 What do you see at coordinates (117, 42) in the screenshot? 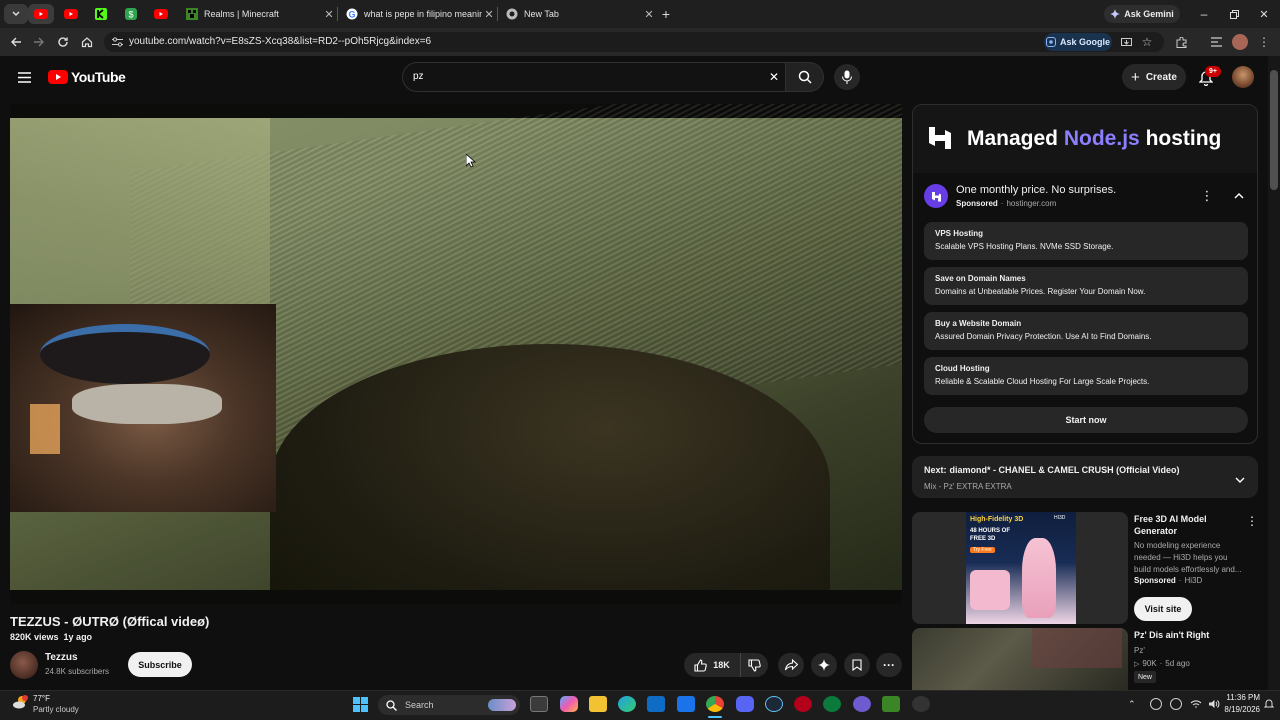
I see `site-info-icon` at bounding box center [117, 42].